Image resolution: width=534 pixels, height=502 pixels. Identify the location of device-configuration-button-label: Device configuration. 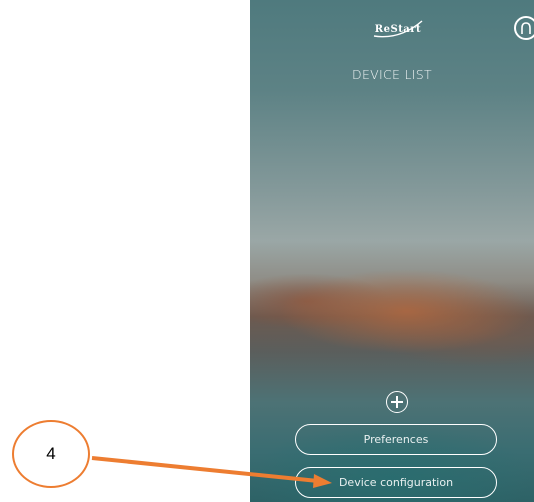
(396, 482).